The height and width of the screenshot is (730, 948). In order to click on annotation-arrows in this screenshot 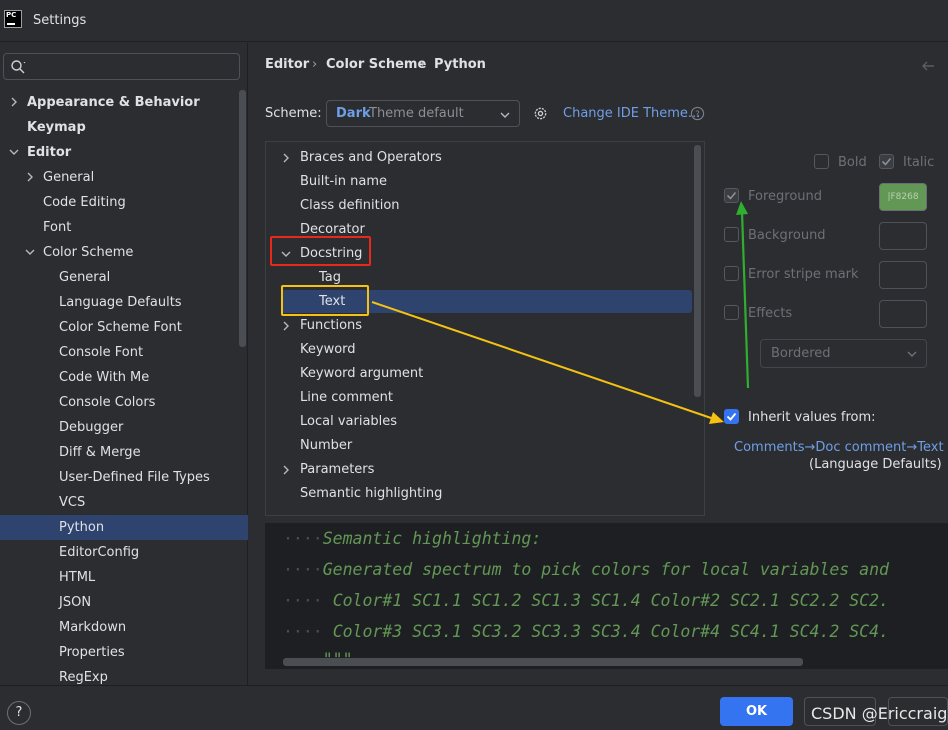, I will do `click(560, 312)`.